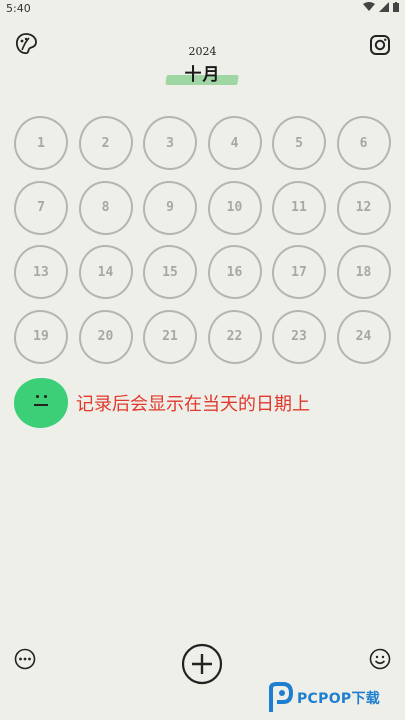 This screenshot has width=405, height=720. I want to click on day-cell: 21, so click(170, 336).